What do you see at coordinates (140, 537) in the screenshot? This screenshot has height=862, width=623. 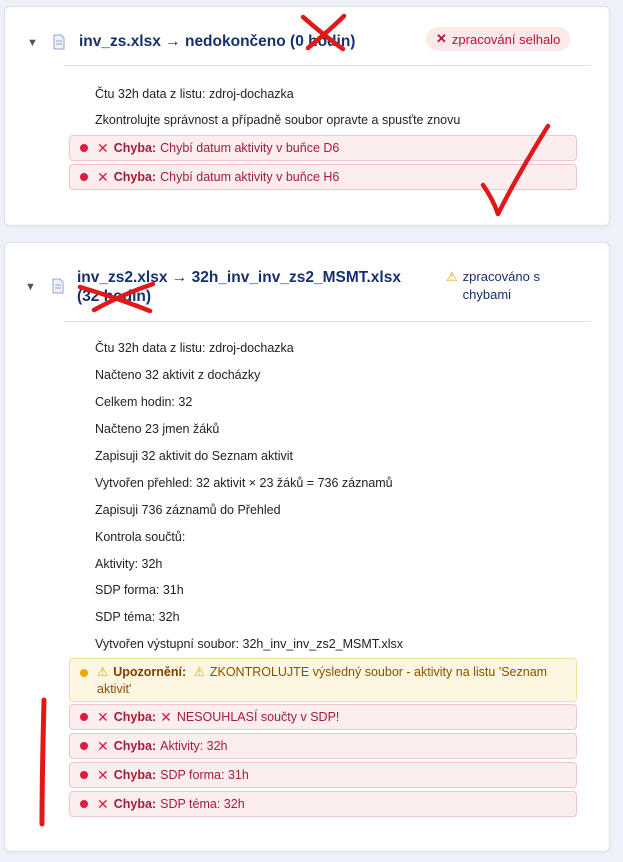 I see `log-line: Kontrola součtů:` at bounding box center [140, 537].